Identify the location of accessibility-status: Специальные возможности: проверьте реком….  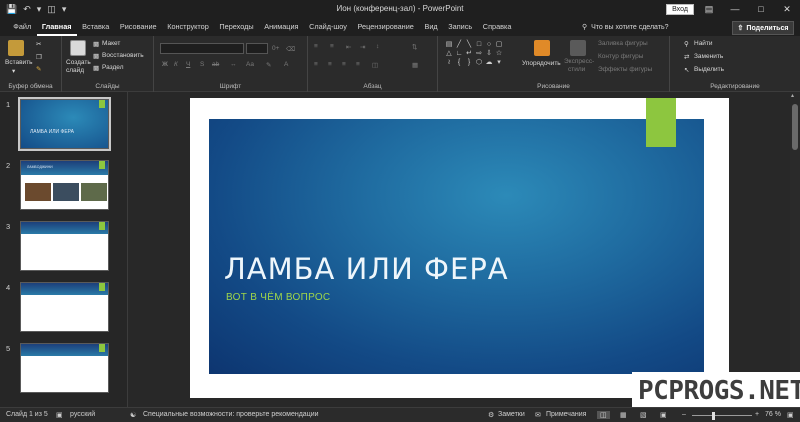
(231, 414).